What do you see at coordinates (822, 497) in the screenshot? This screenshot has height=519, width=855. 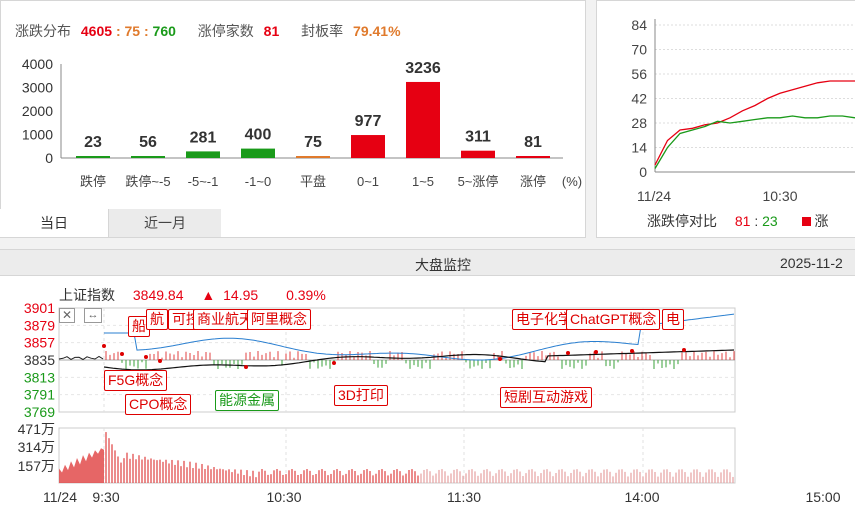 I see `time-tick-label: 15:00` at bounding box center [822, 497].